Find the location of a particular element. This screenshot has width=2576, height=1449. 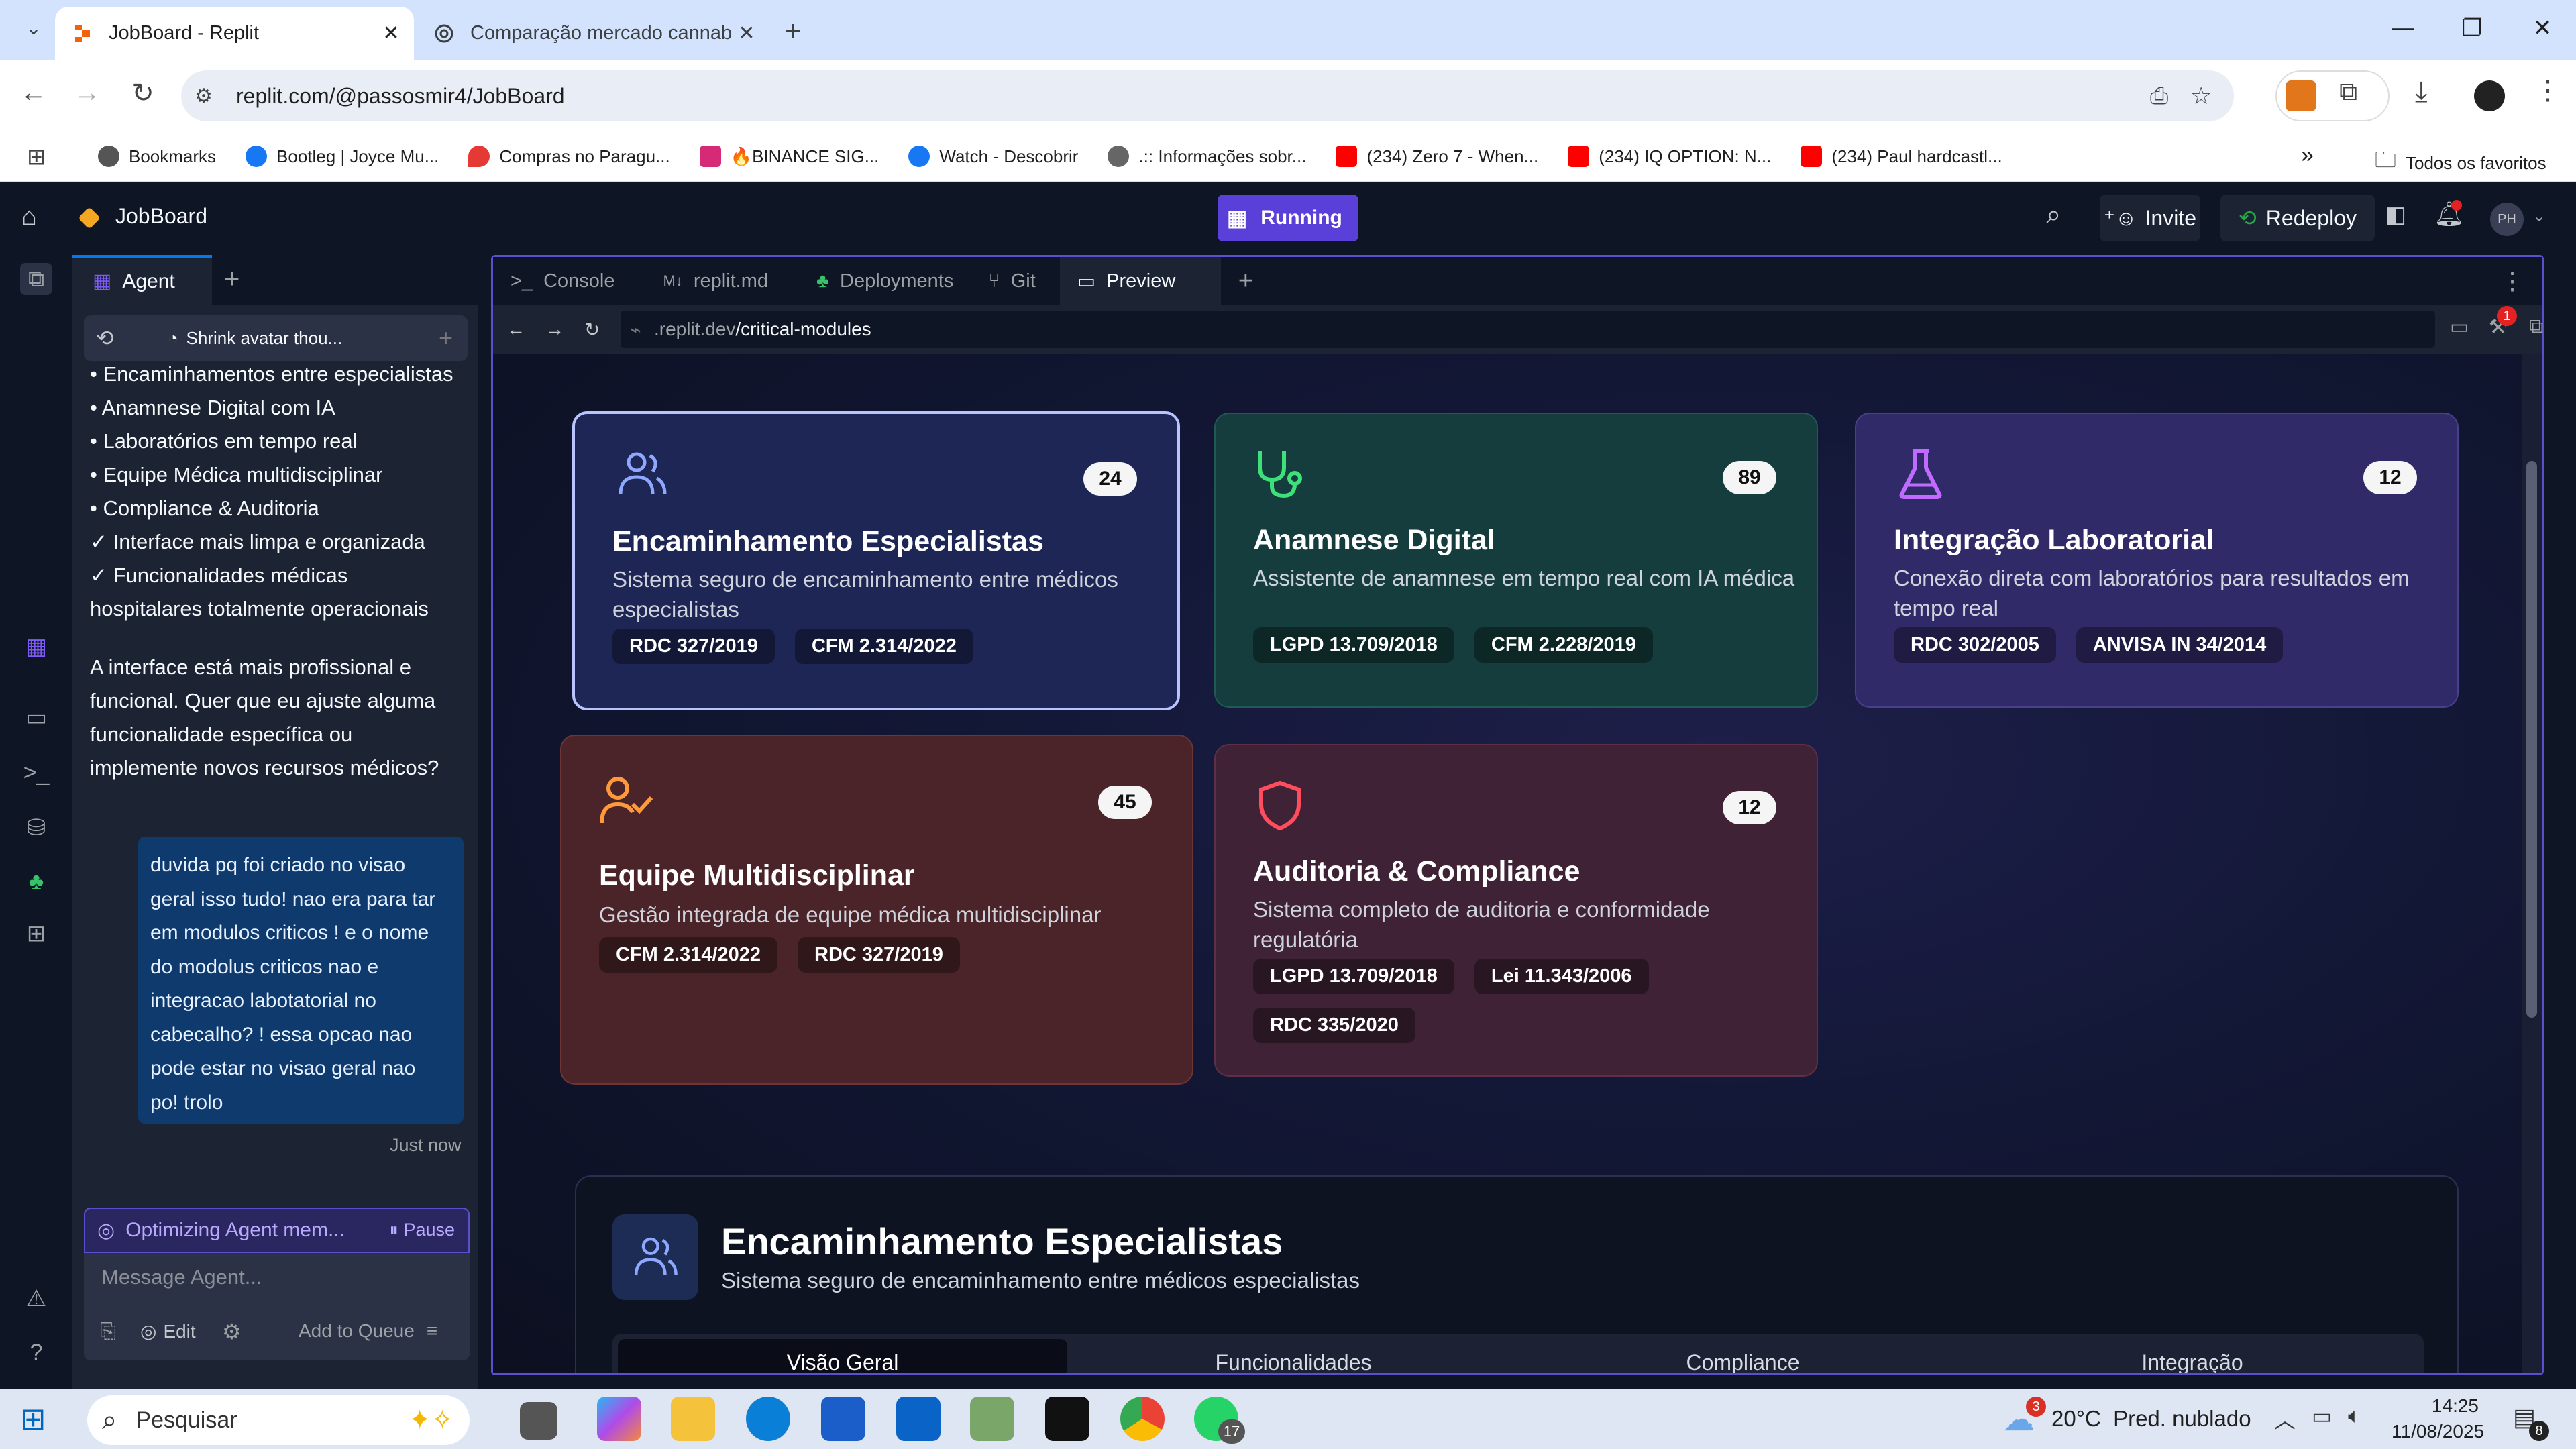

files-icon: ⧉ is located at coordinates (36, 279).